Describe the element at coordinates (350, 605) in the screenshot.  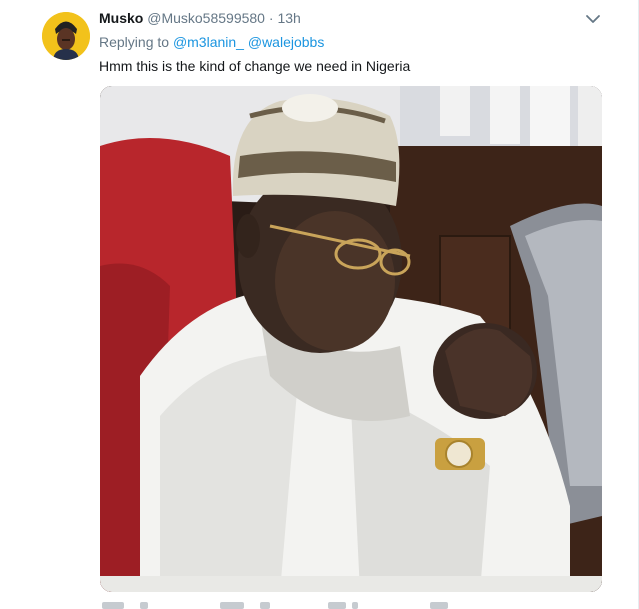
I see `tweet-actions` at that location.